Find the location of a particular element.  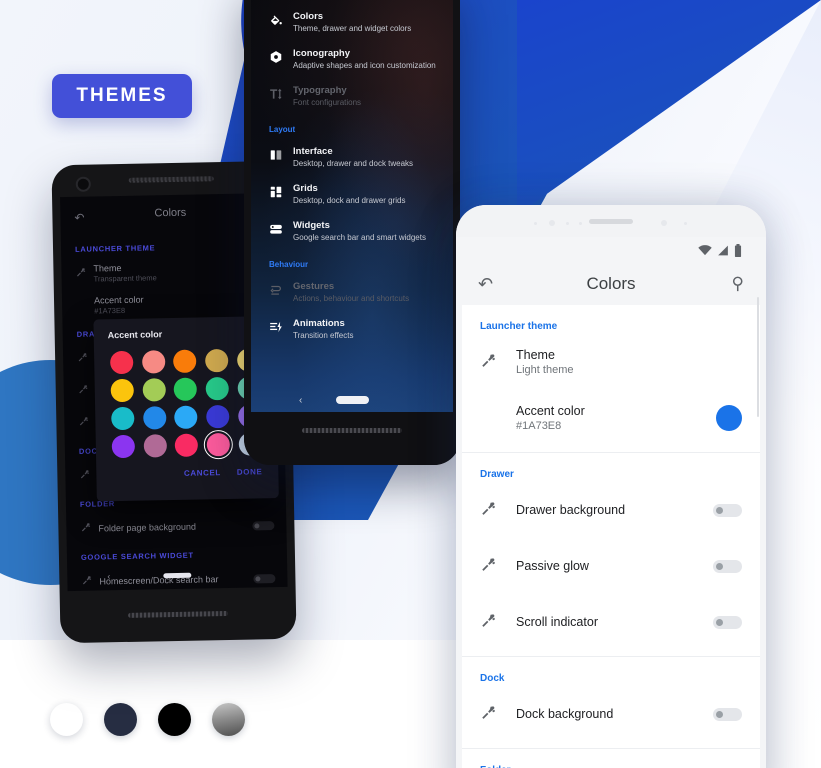

right-row-text: Drawer background is located at coordinates (614, 510).